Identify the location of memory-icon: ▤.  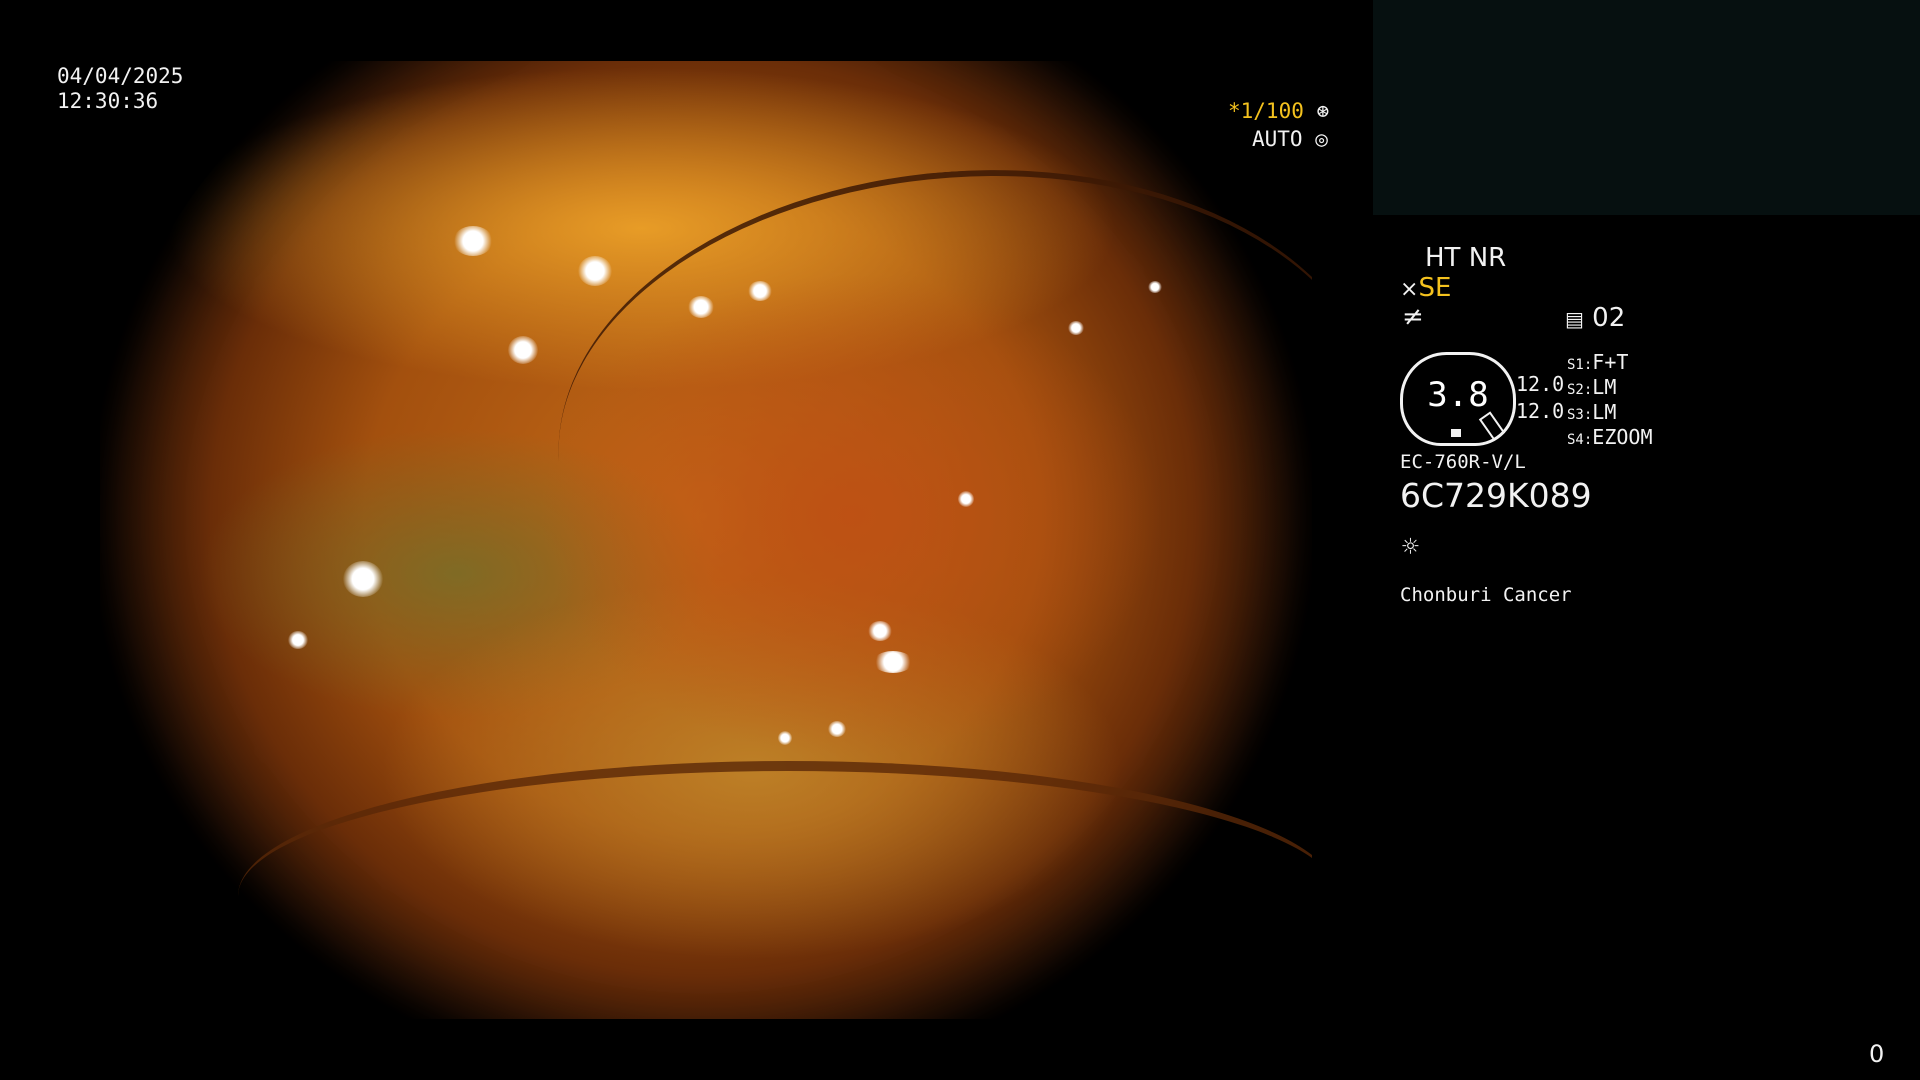
(1574, 319).